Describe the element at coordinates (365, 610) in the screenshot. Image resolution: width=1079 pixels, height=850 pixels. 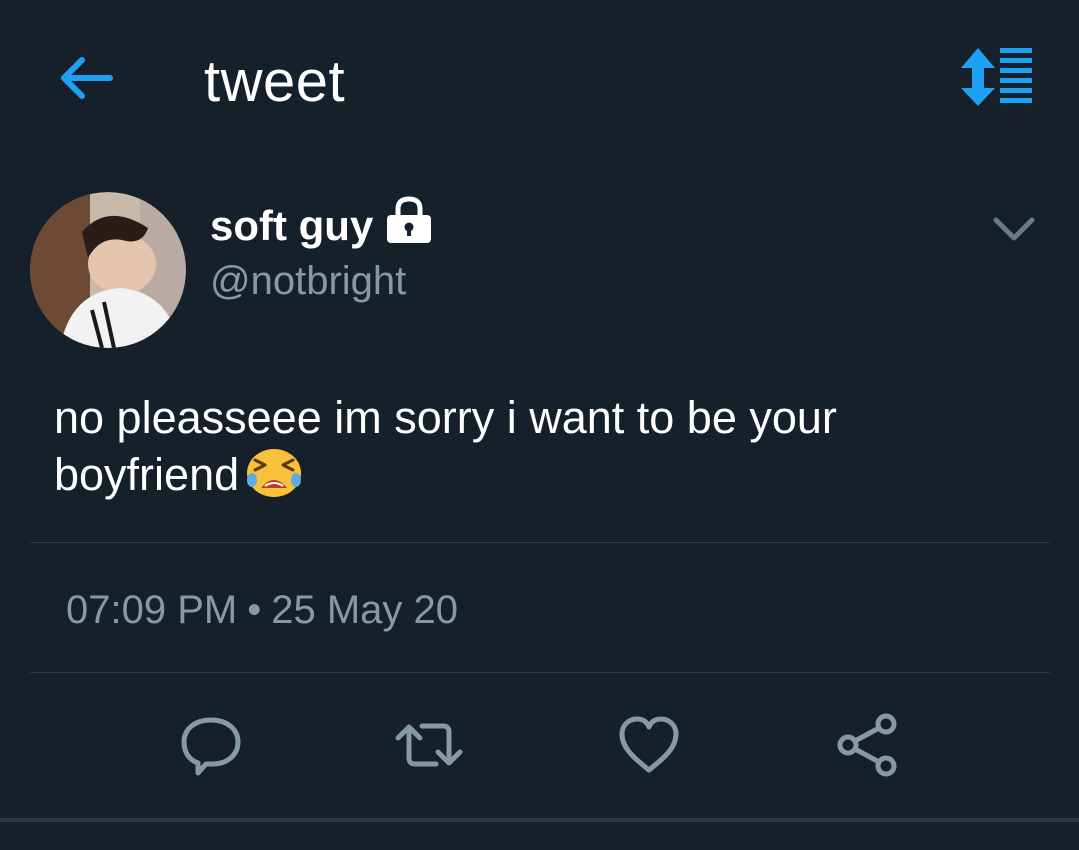
I see `tweet-date: 25 May 20` at that location.